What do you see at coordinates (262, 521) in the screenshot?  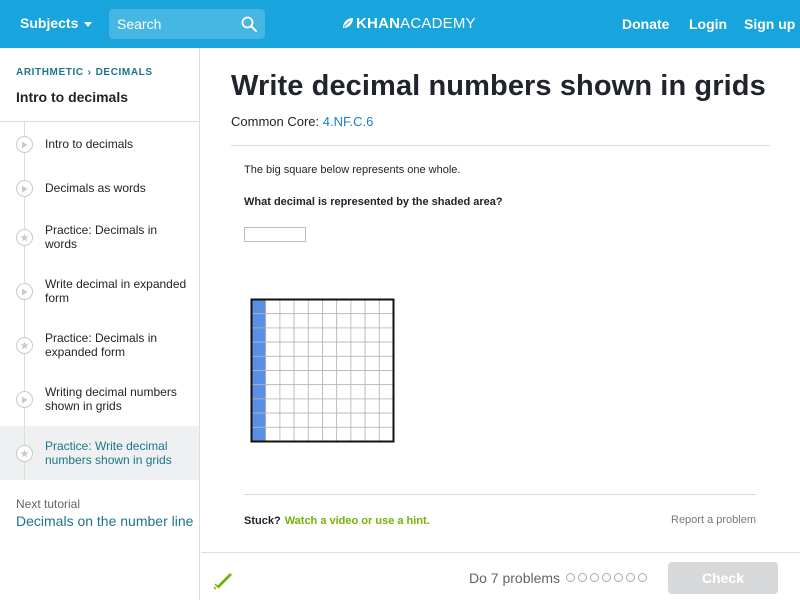 I see `stuck-label: Stuck?` at bounding box center [262, 521].